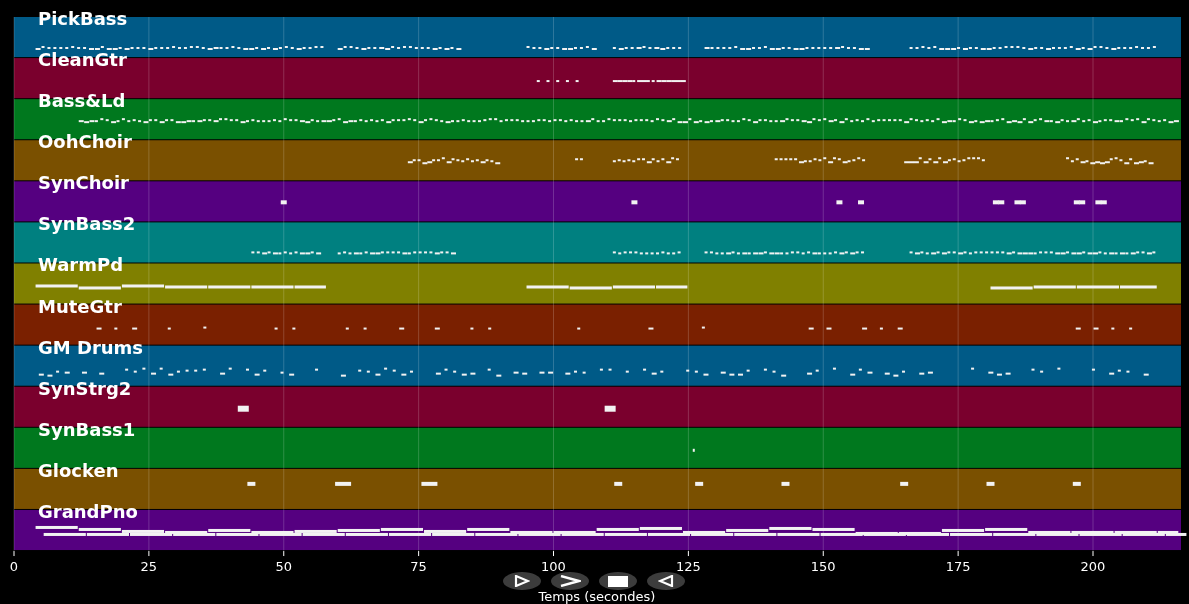  I want to click on back-icon, so click(666, 581).